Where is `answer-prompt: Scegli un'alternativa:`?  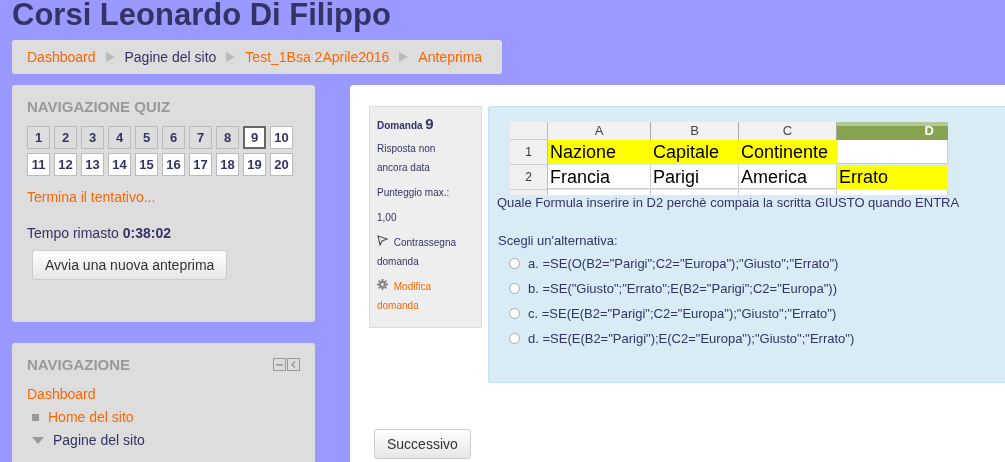 answer-prompt: Scegli un'alternativa: is located at coordinates (558, 240).